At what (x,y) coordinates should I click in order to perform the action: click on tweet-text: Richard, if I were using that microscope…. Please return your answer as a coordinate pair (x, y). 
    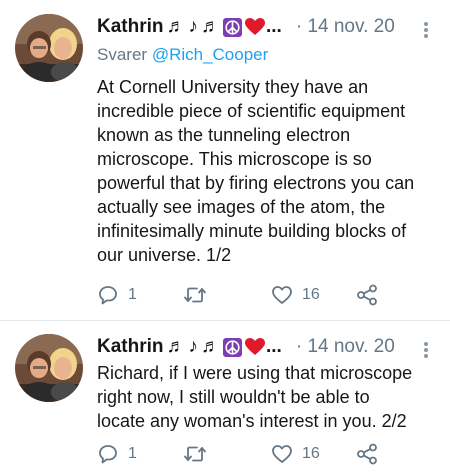
    Looking at the image, I should click on (255, 397).